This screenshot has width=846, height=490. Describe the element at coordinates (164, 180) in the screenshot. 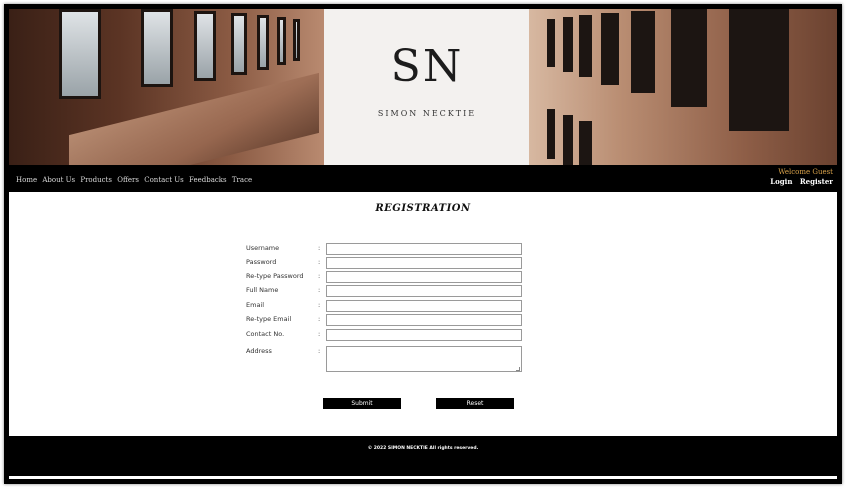

I see `nav-contact-us: Contact Us` at that location.